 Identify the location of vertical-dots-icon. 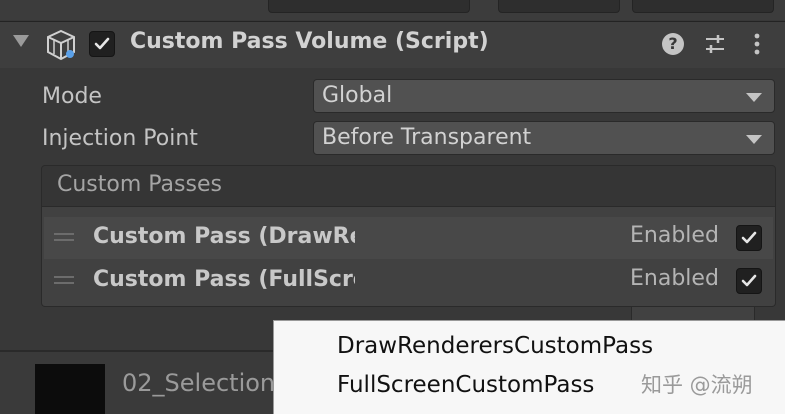
(757, 44).